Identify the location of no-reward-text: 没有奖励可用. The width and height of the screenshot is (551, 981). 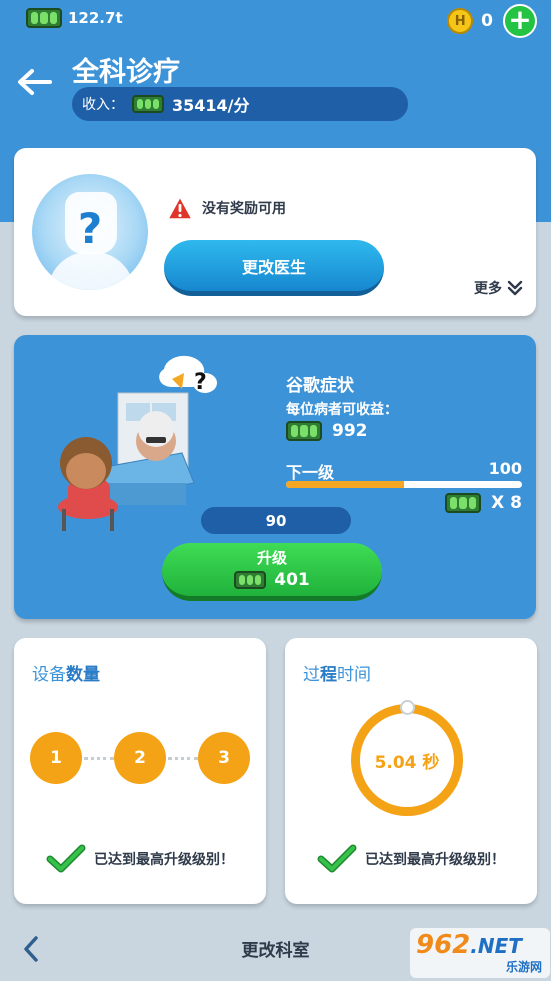
(244, 209).